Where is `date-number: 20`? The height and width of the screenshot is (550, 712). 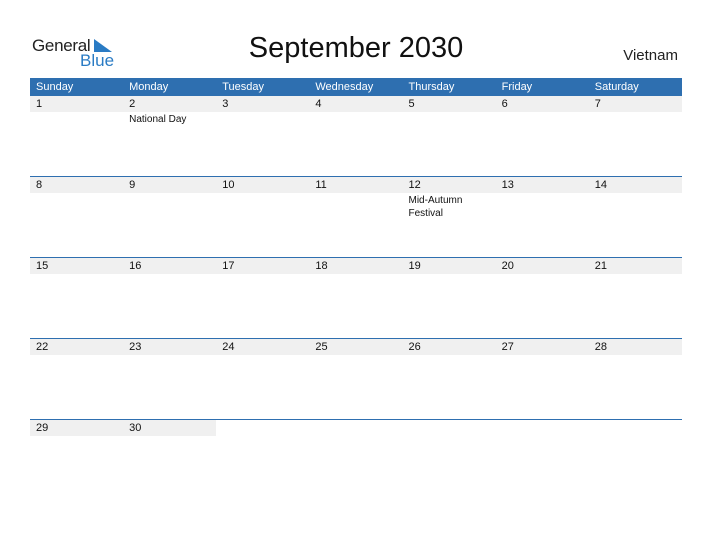 date-number: 20 is located at coordinates (542, 266).